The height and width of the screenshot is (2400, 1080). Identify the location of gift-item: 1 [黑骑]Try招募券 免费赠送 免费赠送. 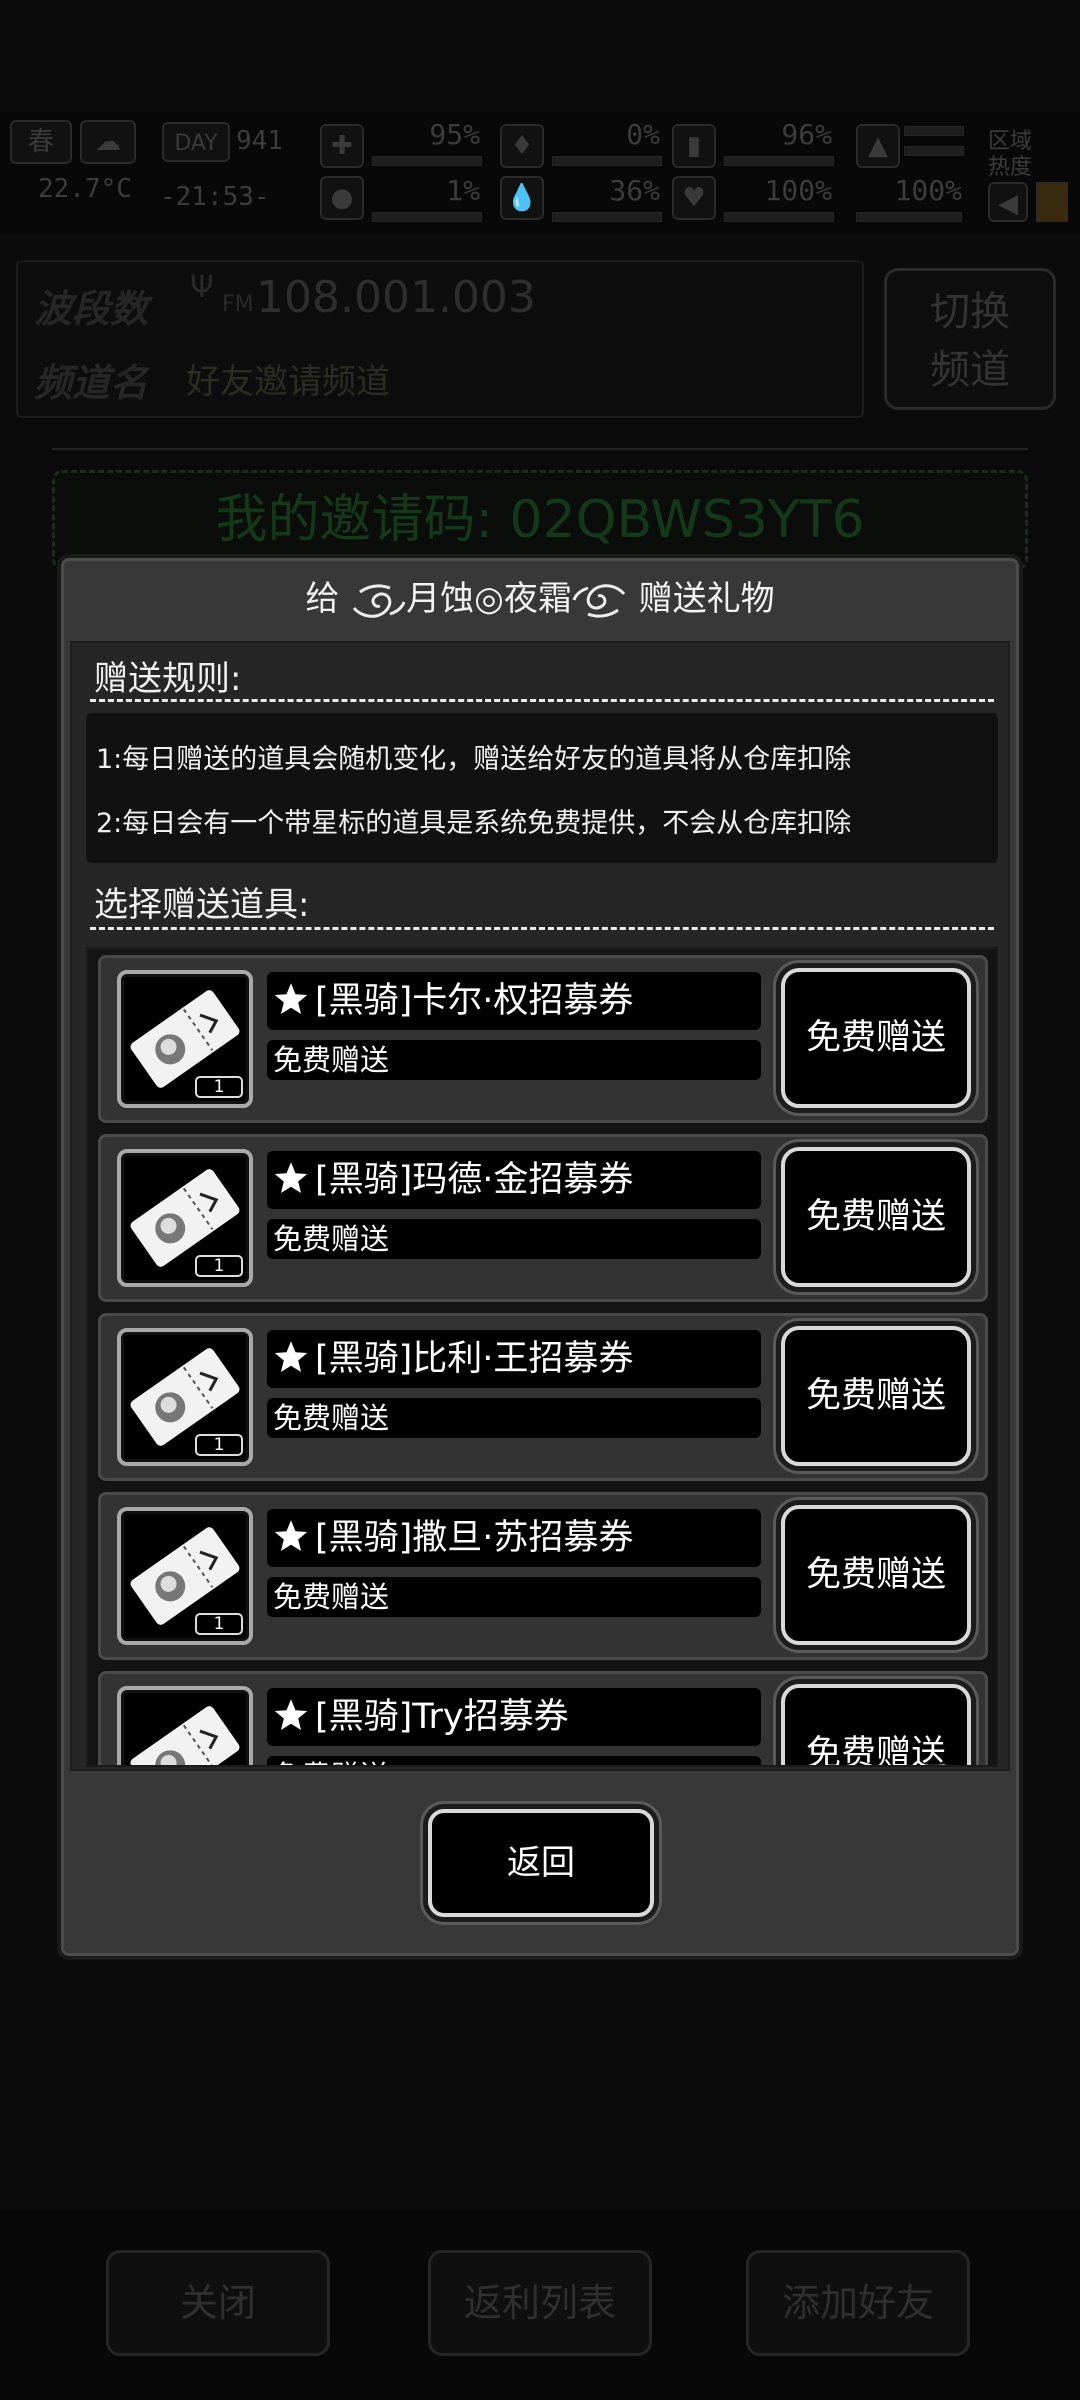
(543, 1718).